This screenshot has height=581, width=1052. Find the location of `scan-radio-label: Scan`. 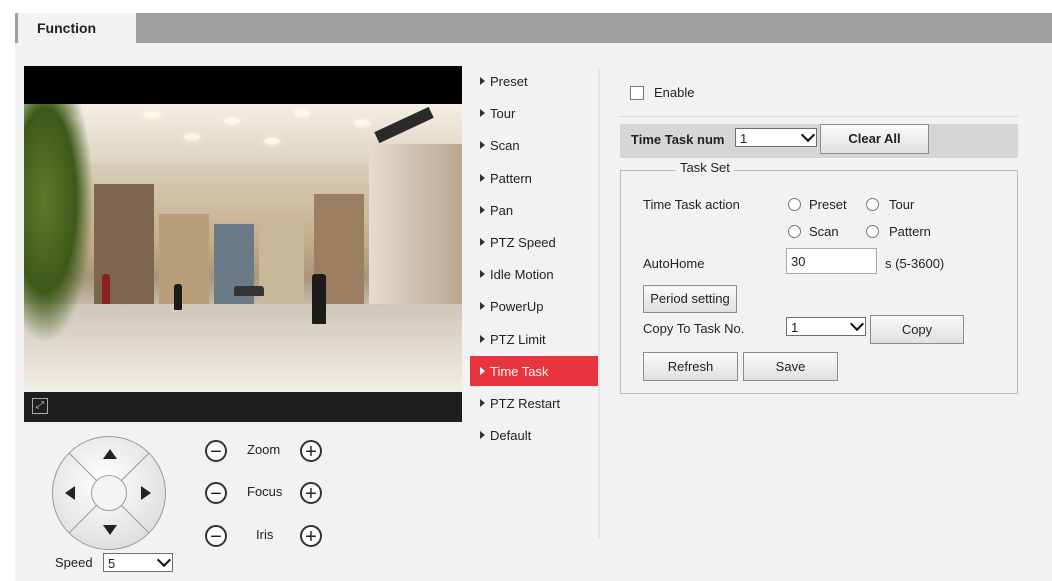

scan-radio-label: Scan is located at coordinates (824, 231).